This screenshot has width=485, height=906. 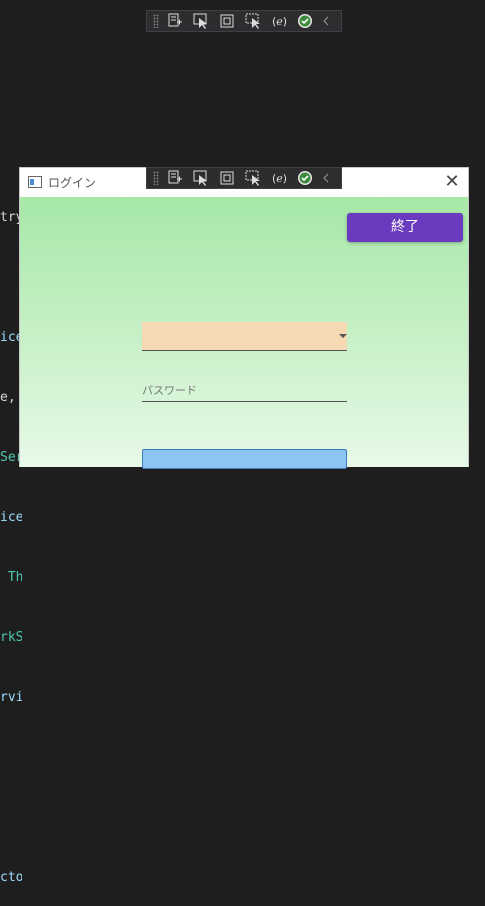 What do you see at coordinates (244, 401) in the screenshot?
I see `password-underline` at bounding box center [244, 401].